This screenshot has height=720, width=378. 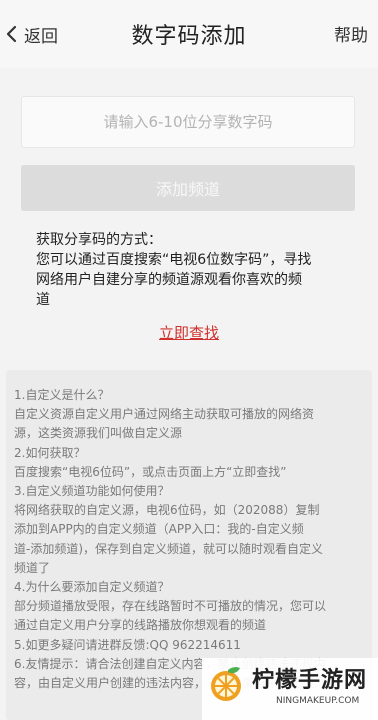 I want to click on faq-line: 源，这类资源我们叫做自定义源, so click(x=98, y=433).